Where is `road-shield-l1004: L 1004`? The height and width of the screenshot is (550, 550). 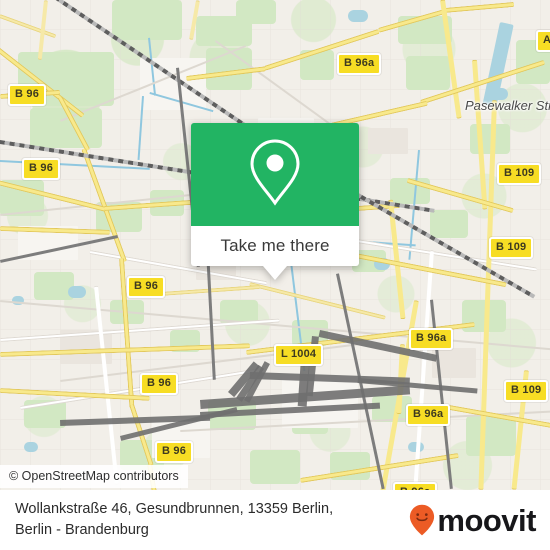
road-shield-l1004: L 1004 is located at coordinates (299, 355).